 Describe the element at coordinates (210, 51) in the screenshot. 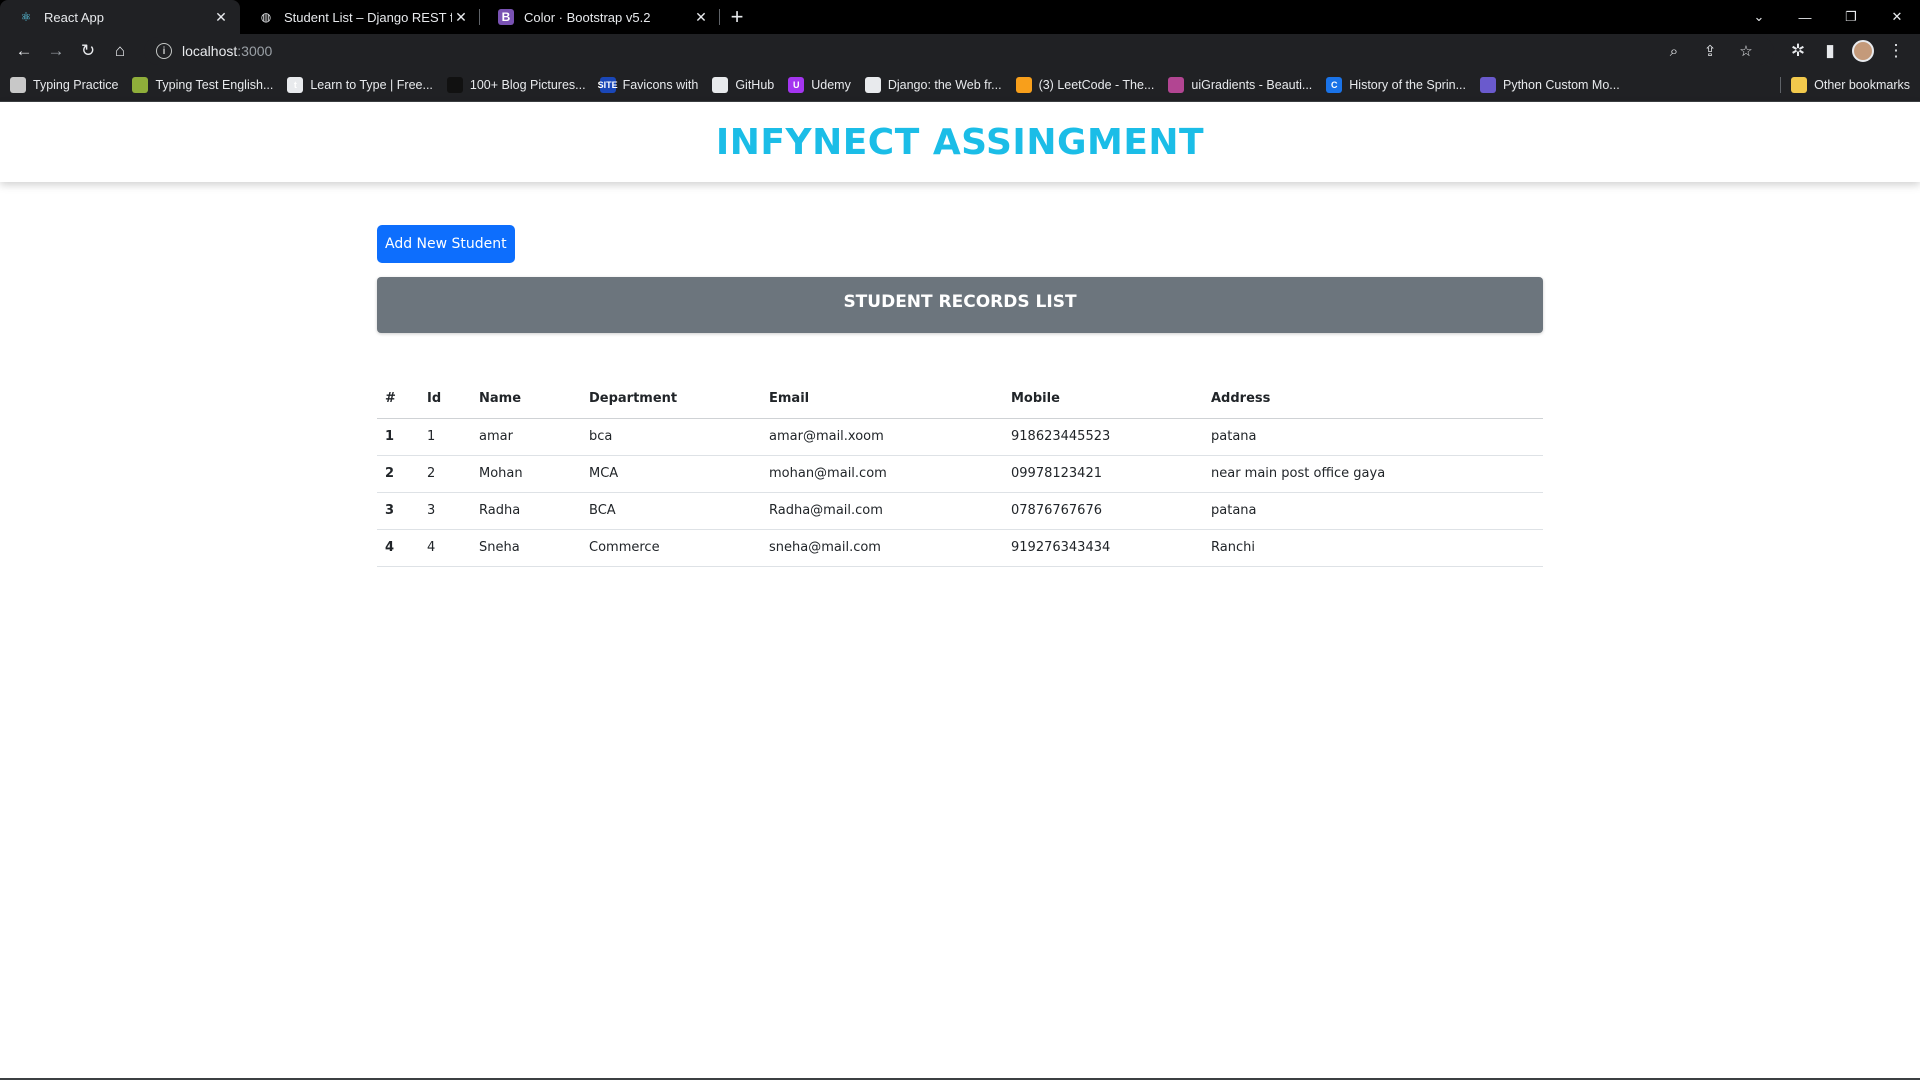

I see `url-host: localhost` at that location.